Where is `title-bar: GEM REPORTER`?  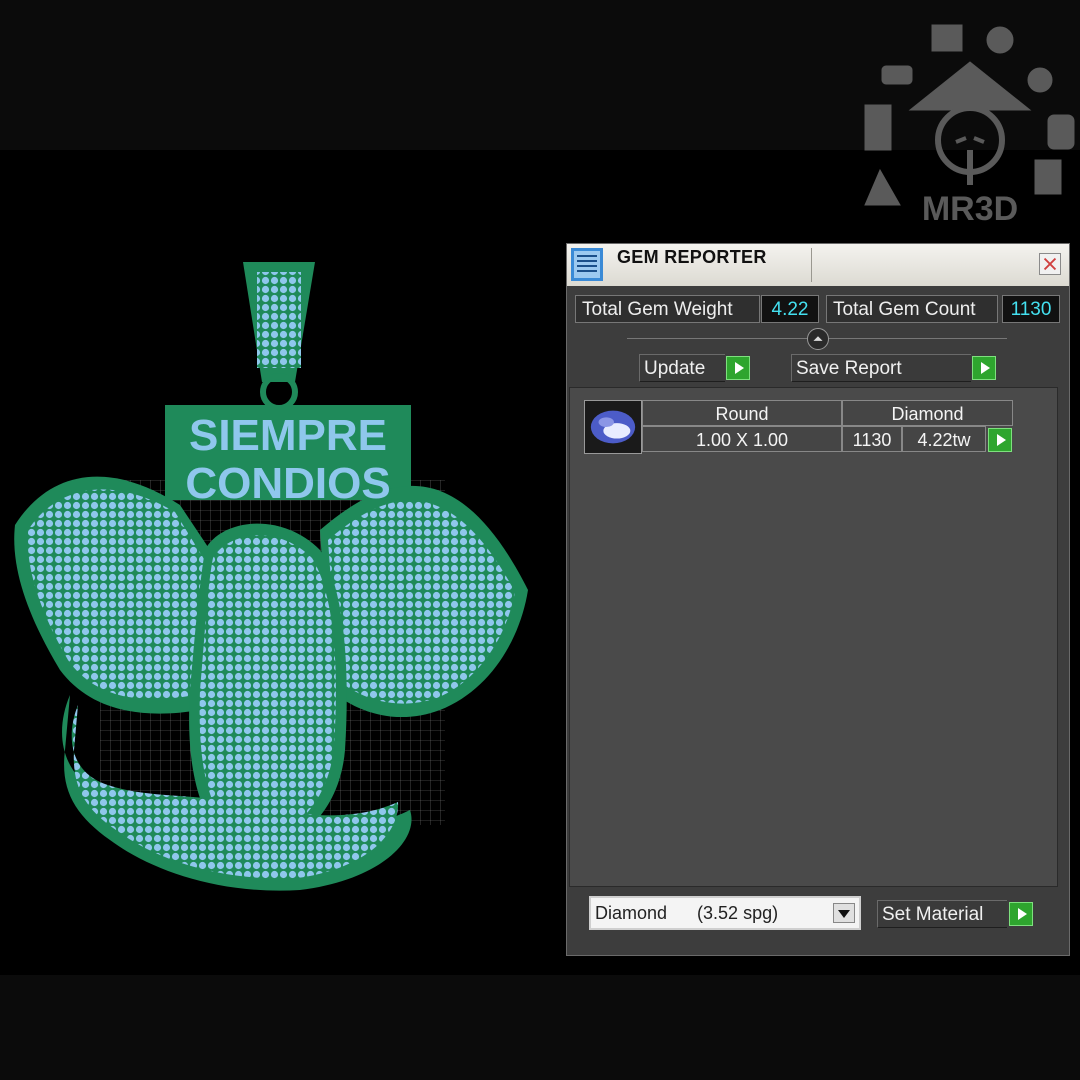
title-bar: GEM REPORTER is located at coordinates (818, 265).